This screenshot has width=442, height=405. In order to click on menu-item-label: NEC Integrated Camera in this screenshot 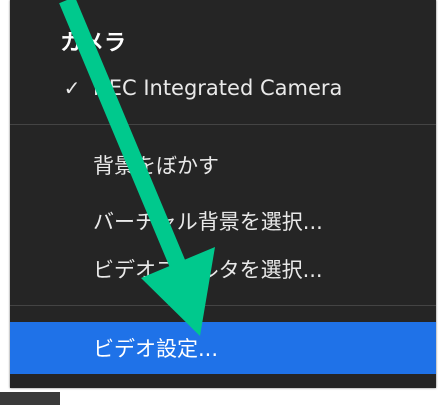, I will do `click(218, 88)`.